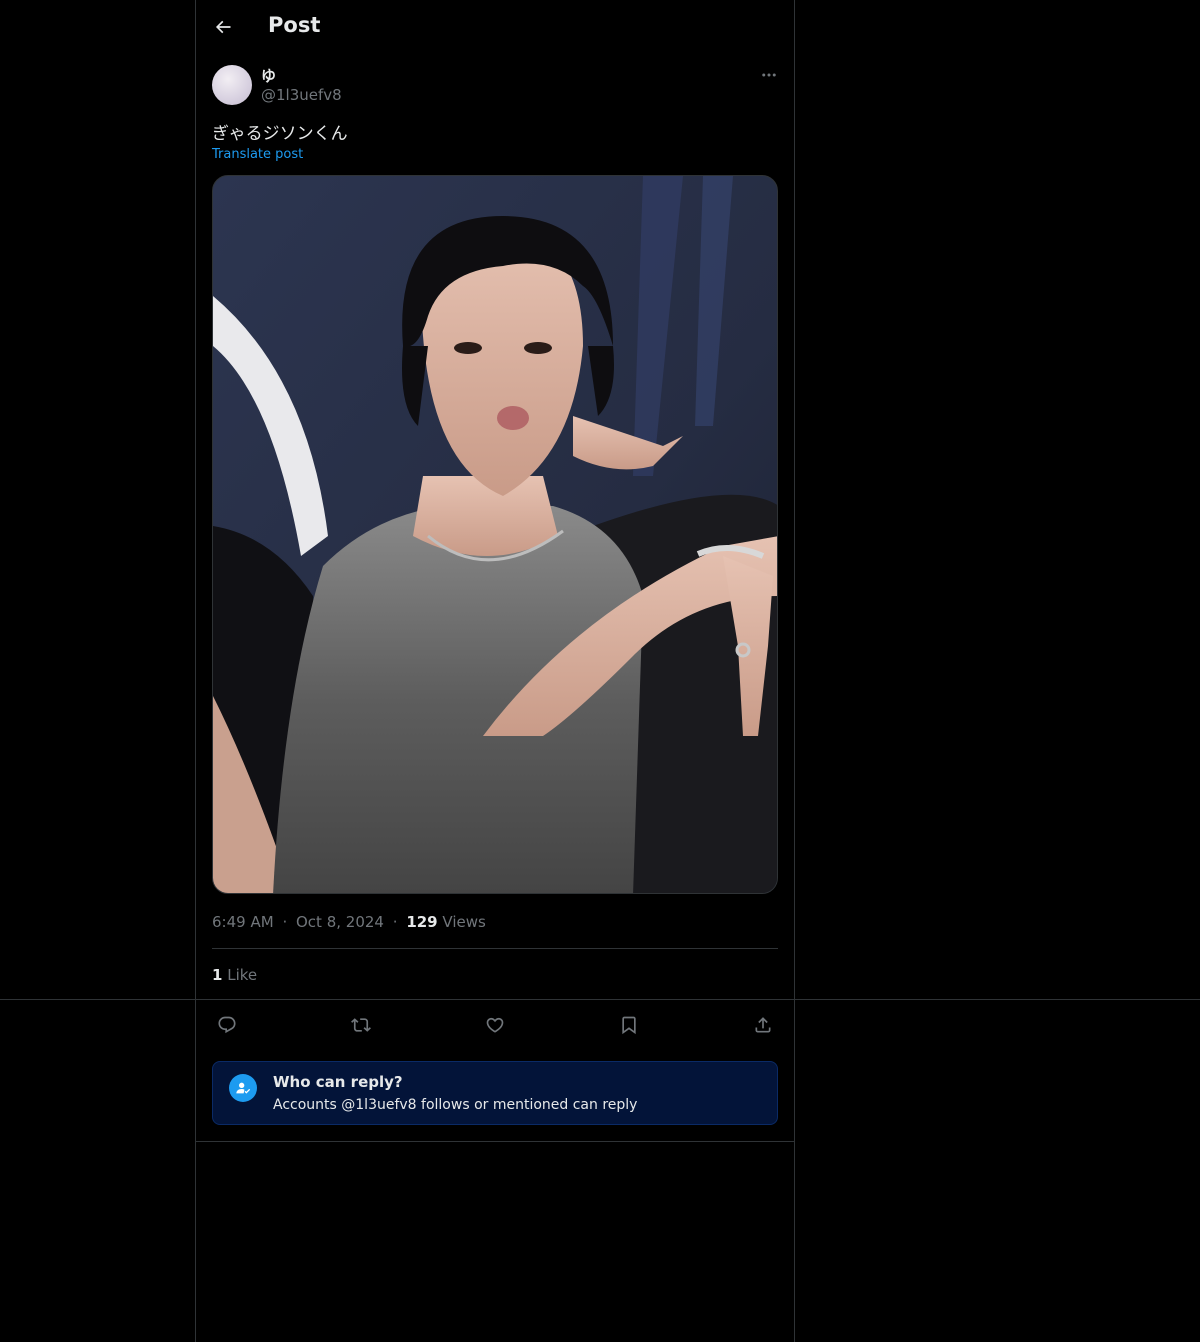 The width and height of the screenshot is (1200, 1342). I want to click on author-display-name: ゆ, so click(268, 75).